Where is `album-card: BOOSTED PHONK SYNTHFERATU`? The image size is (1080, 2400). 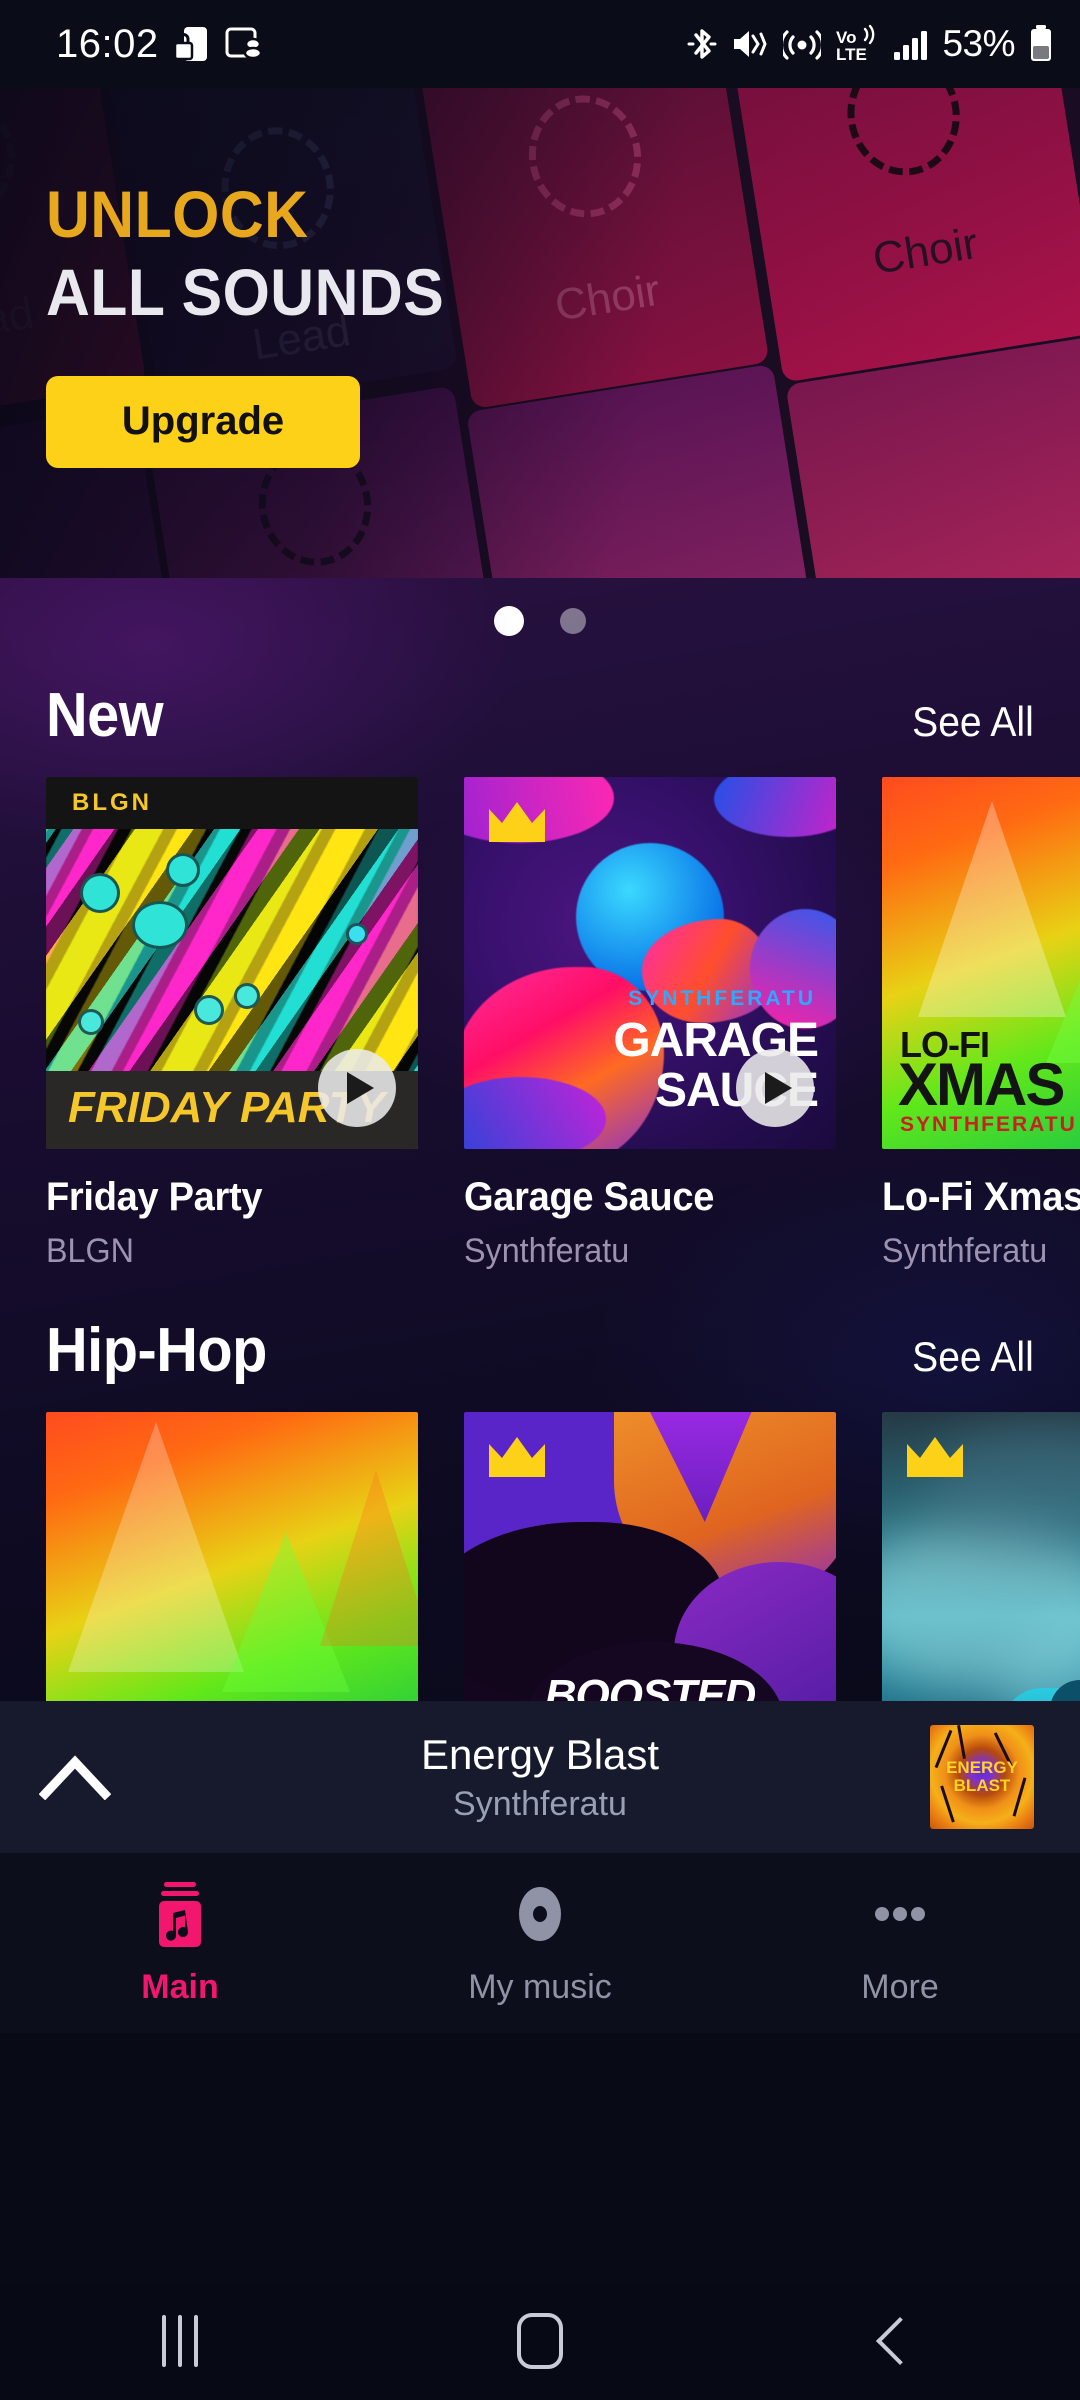 album-card: BOOSTED PHONK SYNTHFERATU is located at coordinates (650, 1556).